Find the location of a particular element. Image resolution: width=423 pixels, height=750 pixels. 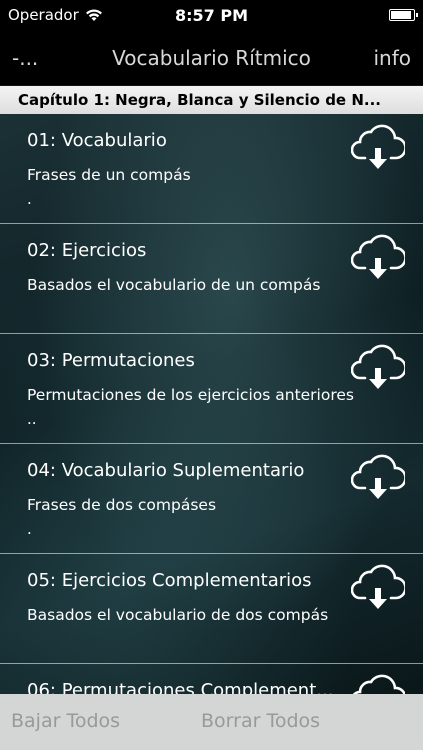

status-left: Operador is located at coordinates (55, 15).